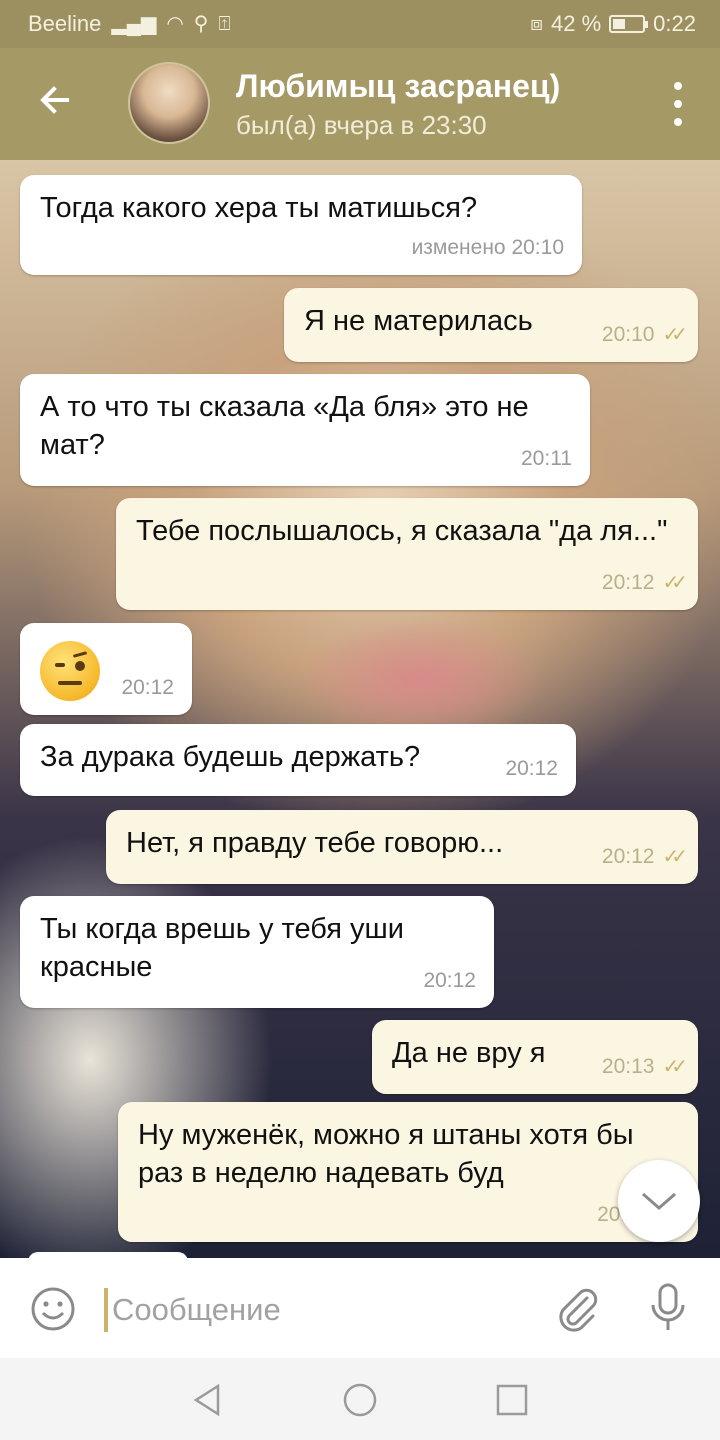  I want to click on message-time: изменено 20:10, so click(487, 247).